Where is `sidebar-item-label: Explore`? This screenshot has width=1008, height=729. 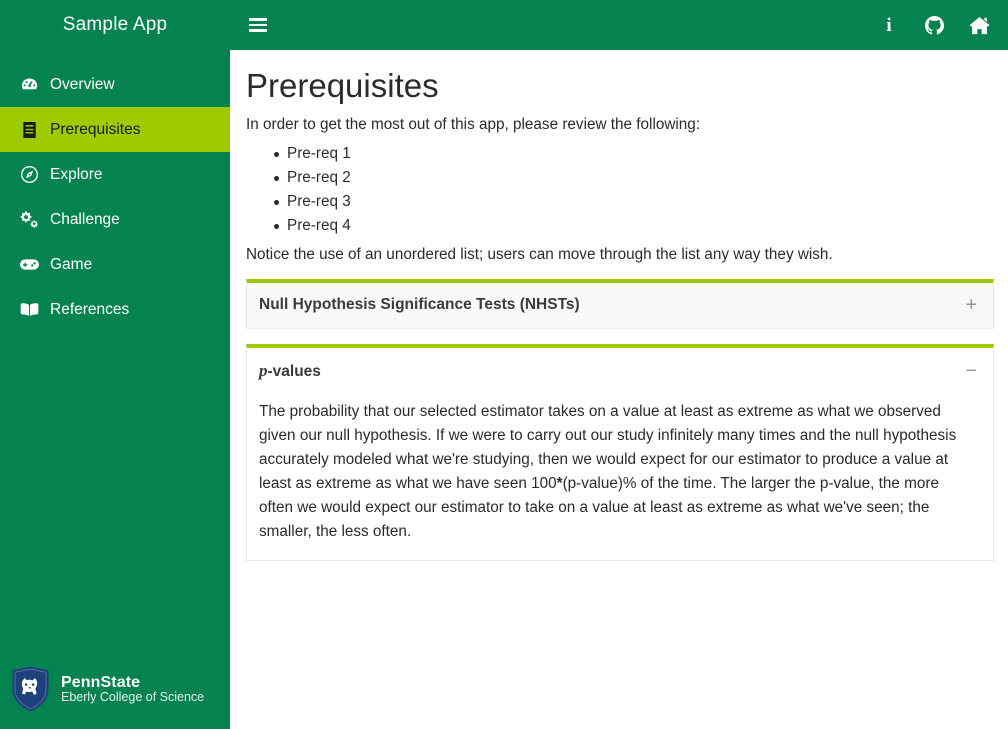 sidebar-item-label: Explore is located at coordinates (76, 174).